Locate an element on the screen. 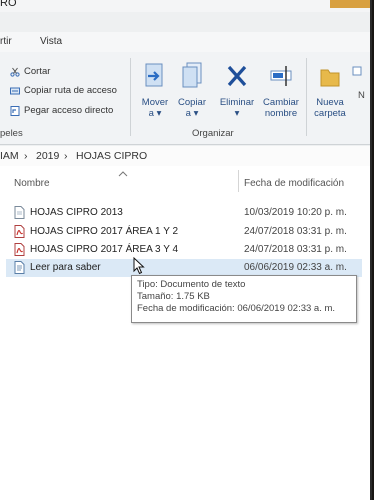 The image size is (374, 500). rename-button: Cambiar nombre is located at coordinates (281, 90).